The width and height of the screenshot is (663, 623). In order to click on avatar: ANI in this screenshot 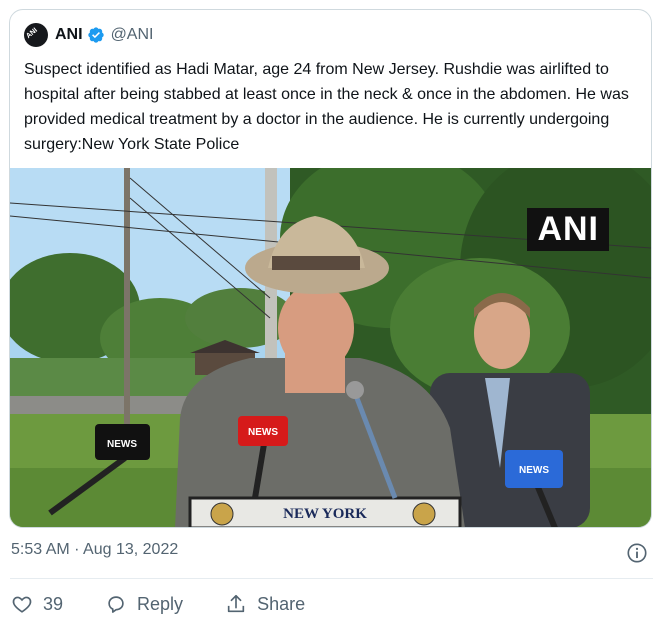, I will do `click(36, 35)`.